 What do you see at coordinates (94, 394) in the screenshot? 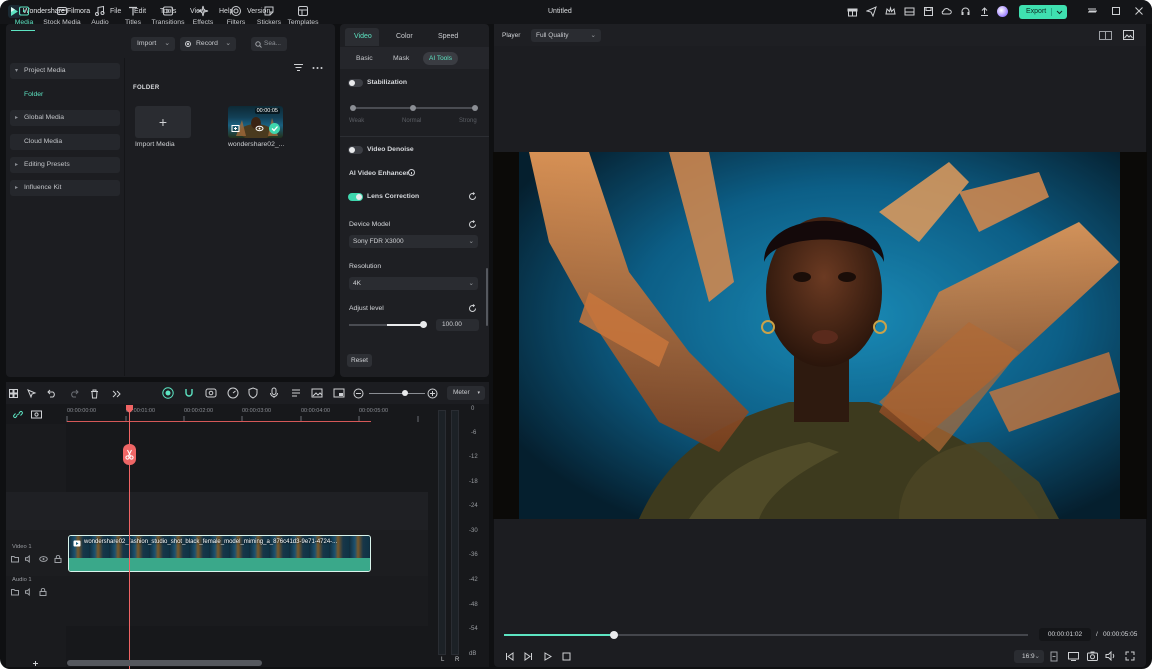
I see `delete-trash-icon` at bounding box center [94, 394].